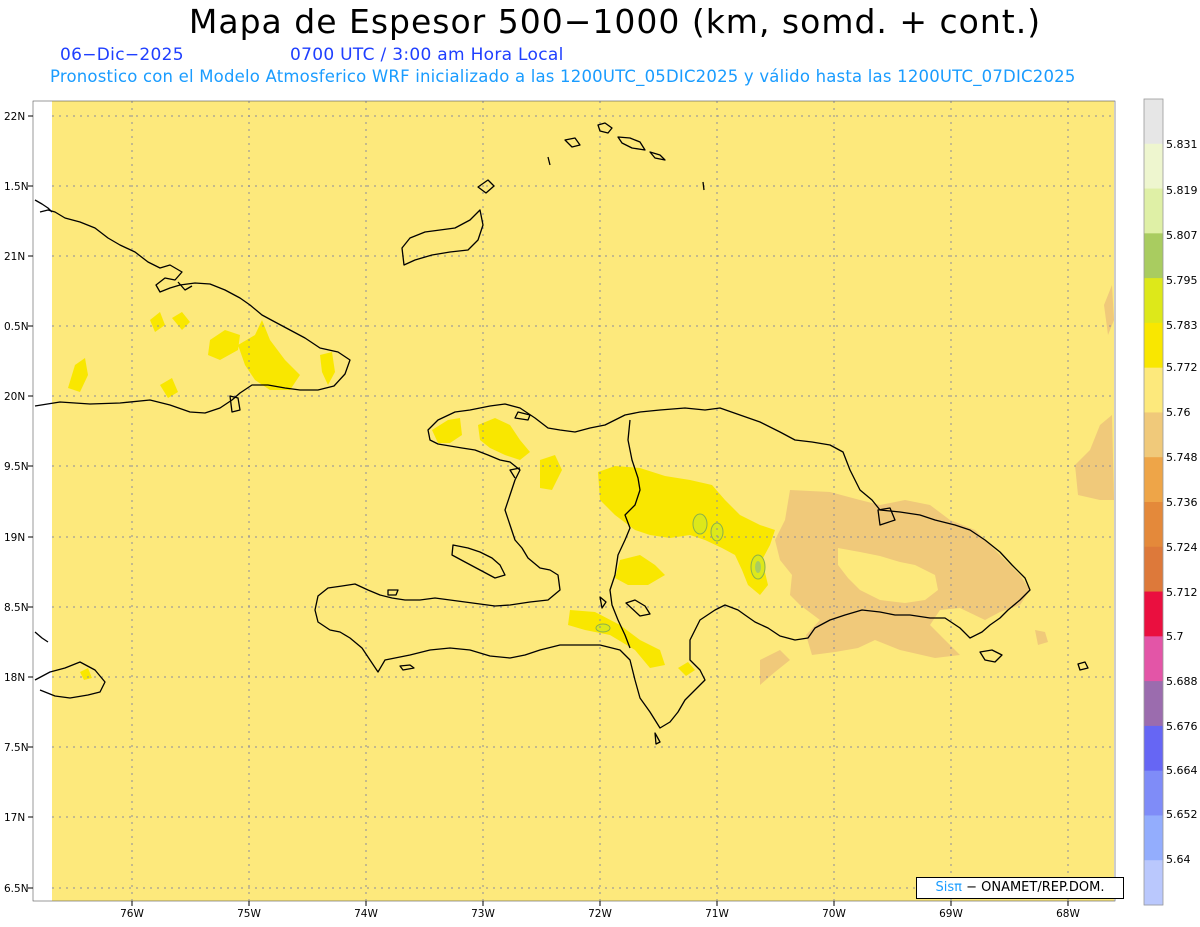  Describe the element at coordinates (1182, 144) in the screenshot. I see `colorbar-label: 5.831` at that location.